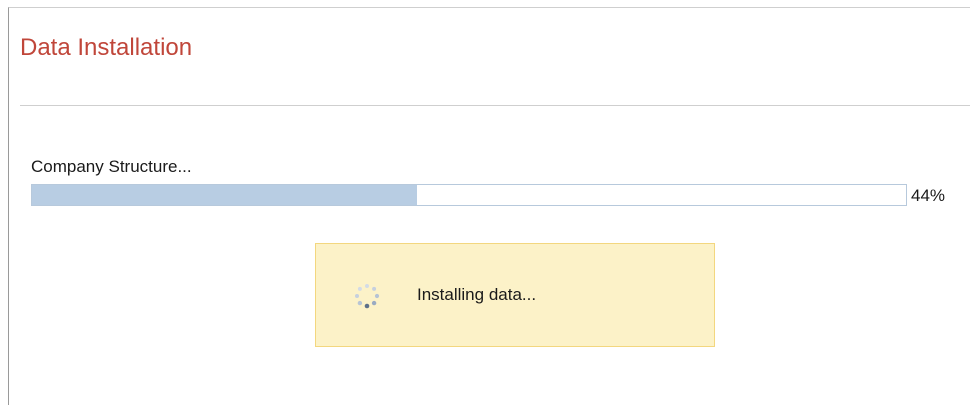  I want to click on title-divider, so click(495, 105).